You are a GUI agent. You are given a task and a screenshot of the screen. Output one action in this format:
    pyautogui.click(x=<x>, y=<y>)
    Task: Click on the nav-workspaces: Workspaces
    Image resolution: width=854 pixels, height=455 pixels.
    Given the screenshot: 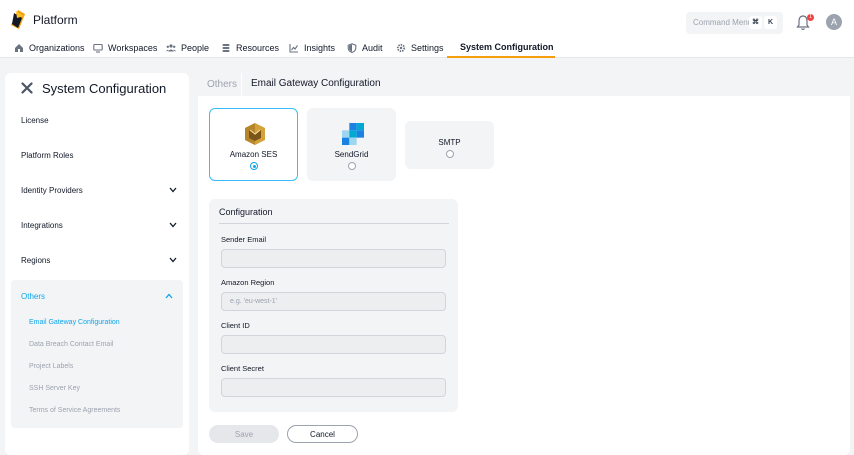 What is the action you would take?
    pyautogui.click(x=125, y=47)
    